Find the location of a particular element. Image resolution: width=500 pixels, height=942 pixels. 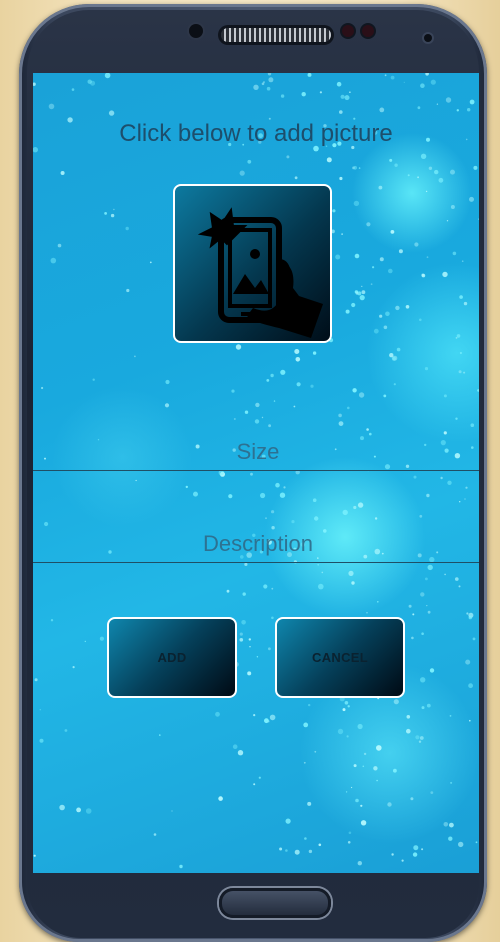

cancel-button: CANCEL is located at coordinates (340, 657).